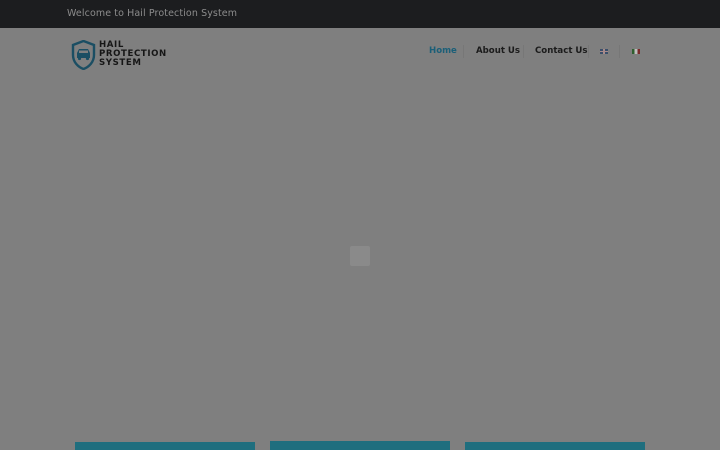  I want to click on main-navigation: Home About Us Contact Us, so click(360, 52).